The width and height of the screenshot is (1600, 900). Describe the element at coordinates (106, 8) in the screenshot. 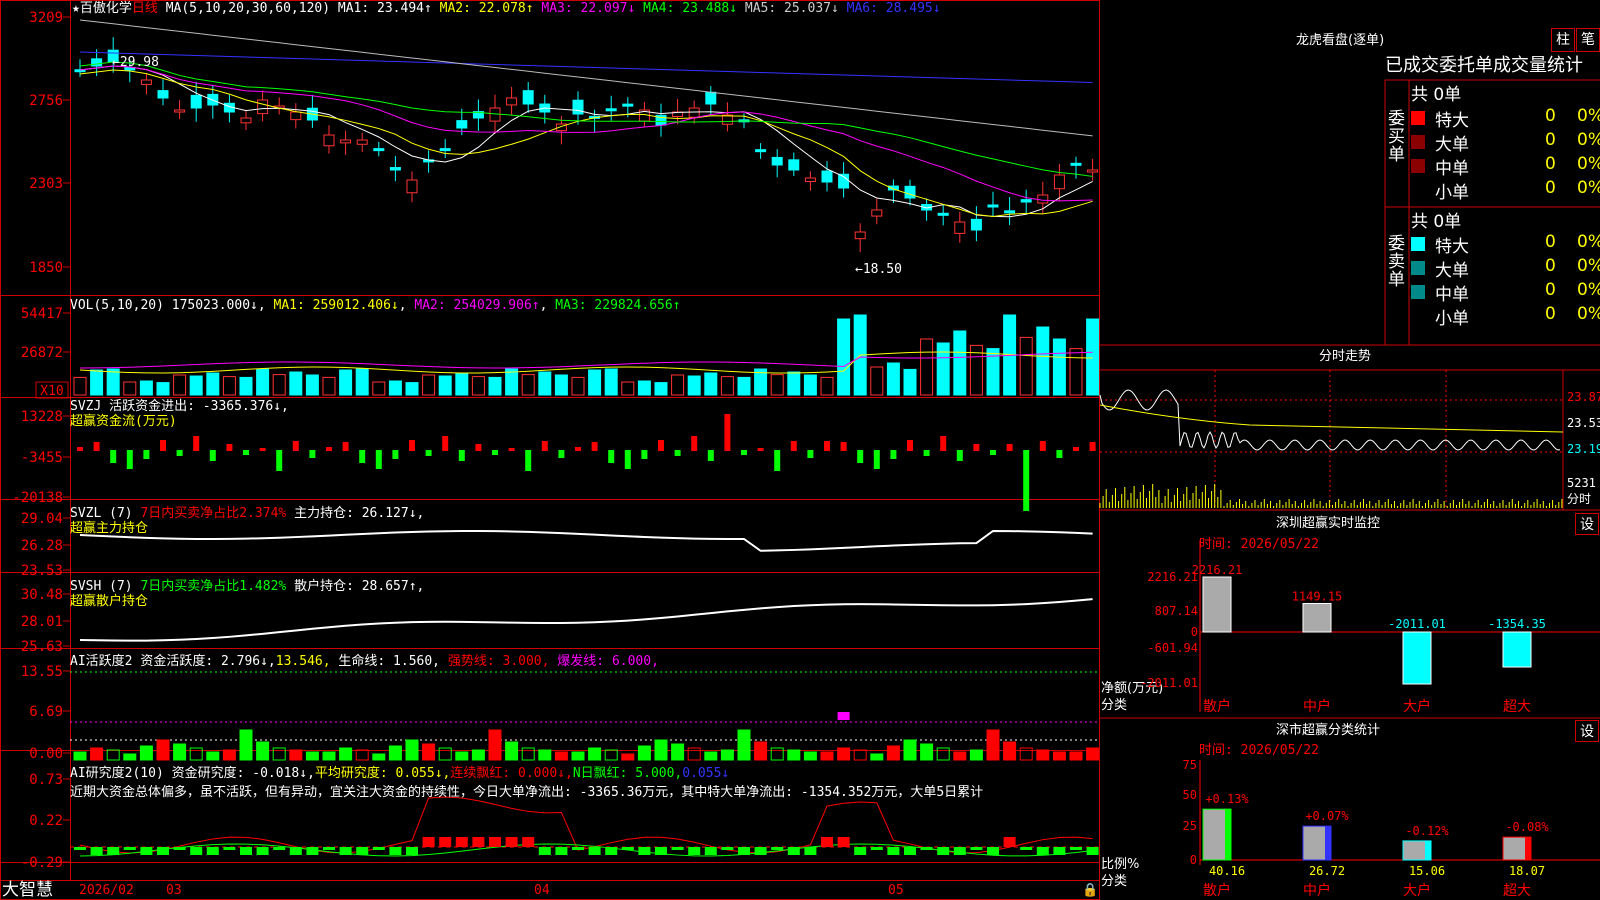

I see `stock-name: 百傲化学` at that location.